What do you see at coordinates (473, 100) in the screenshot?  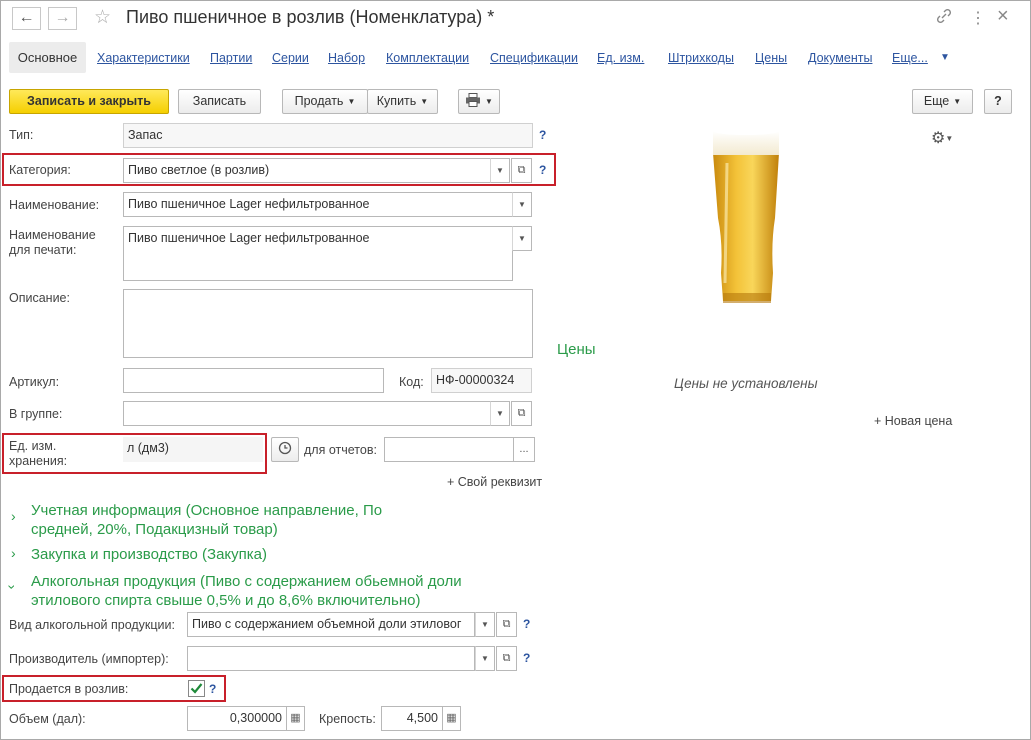 I see `printer-icon` at bounding box center [473, 100].